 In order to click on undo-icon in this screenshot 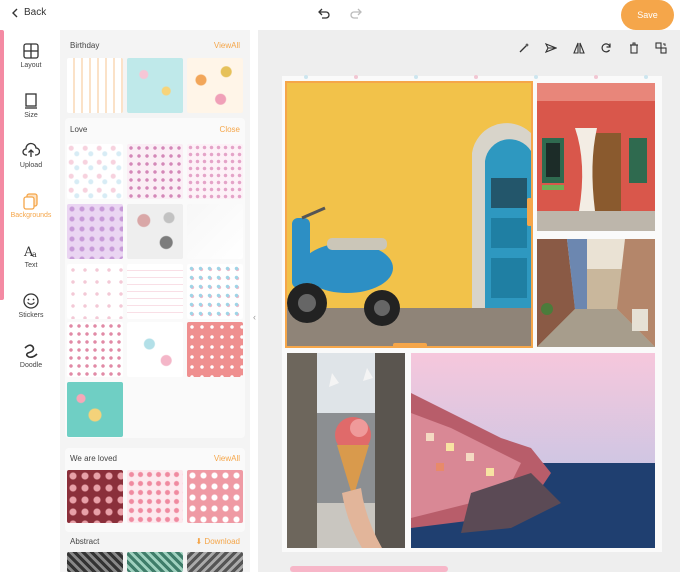, I will do `click(324, 14)`.